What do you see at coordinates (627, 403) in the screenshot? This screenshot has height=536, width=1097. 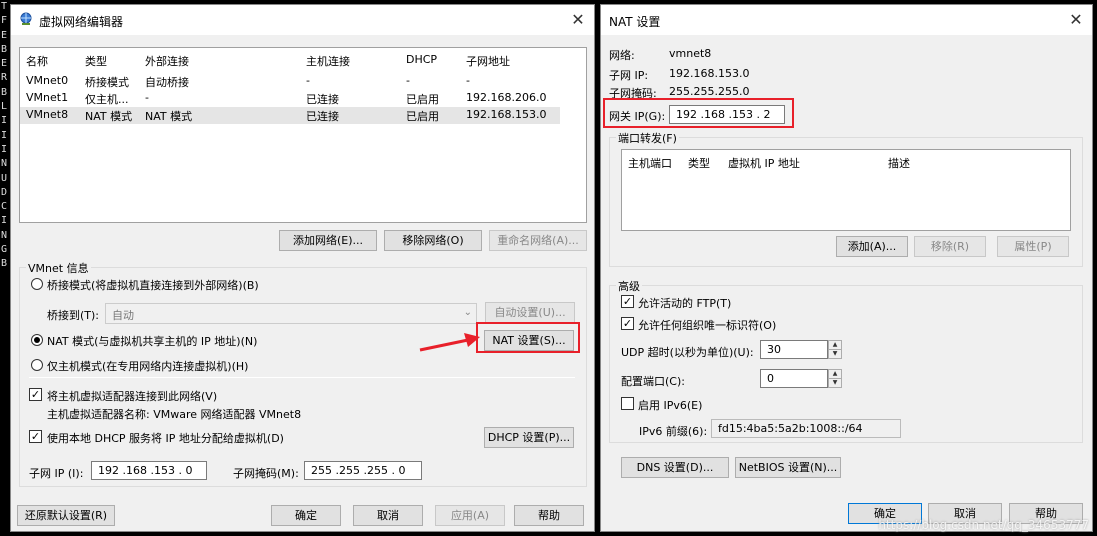 I see `ipv6-checkbox` at bounding box center [627, 403].